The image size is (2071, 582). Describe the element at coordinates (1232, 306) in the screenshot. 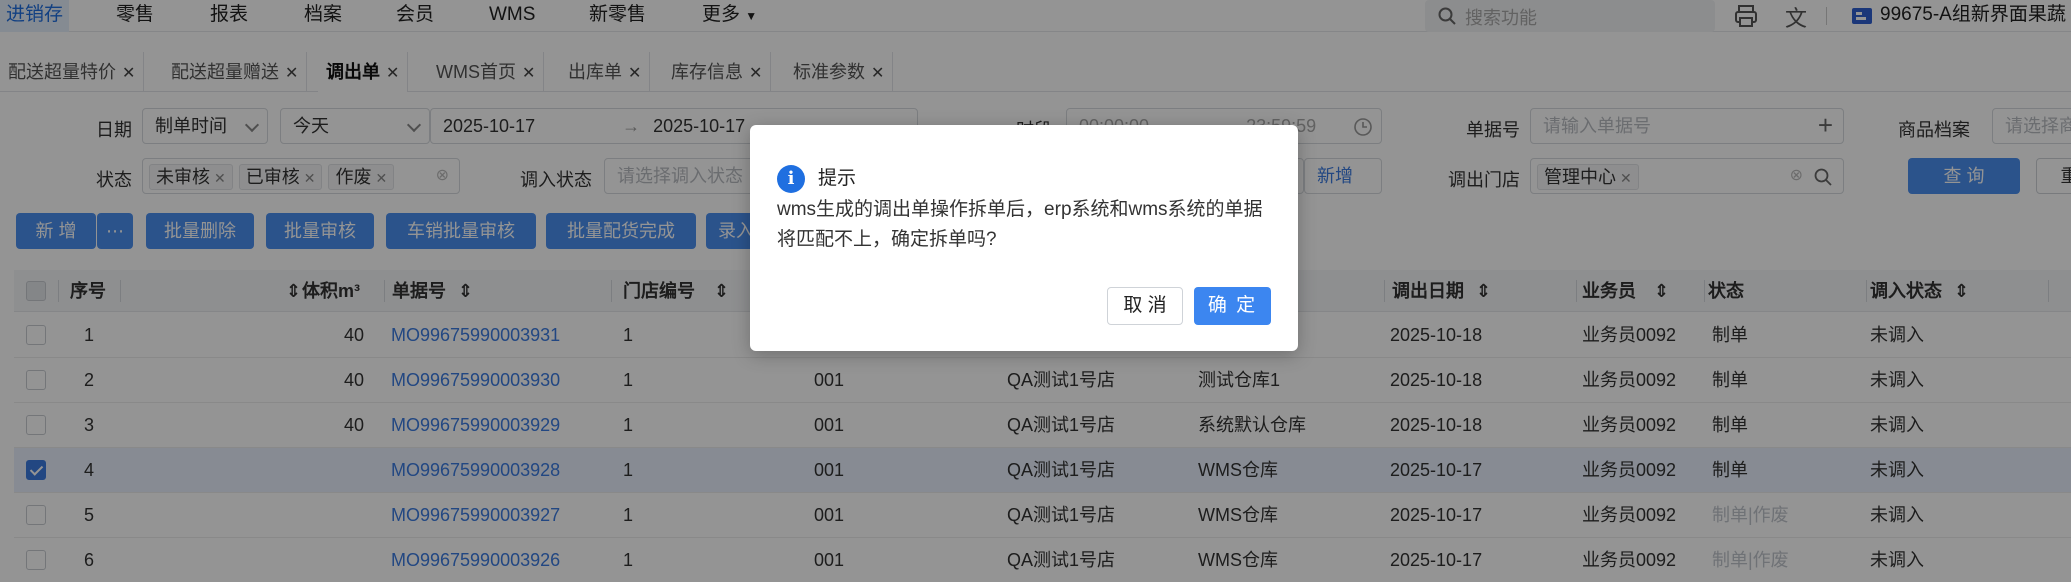

I see `confirm-button: 确 定` at that location.